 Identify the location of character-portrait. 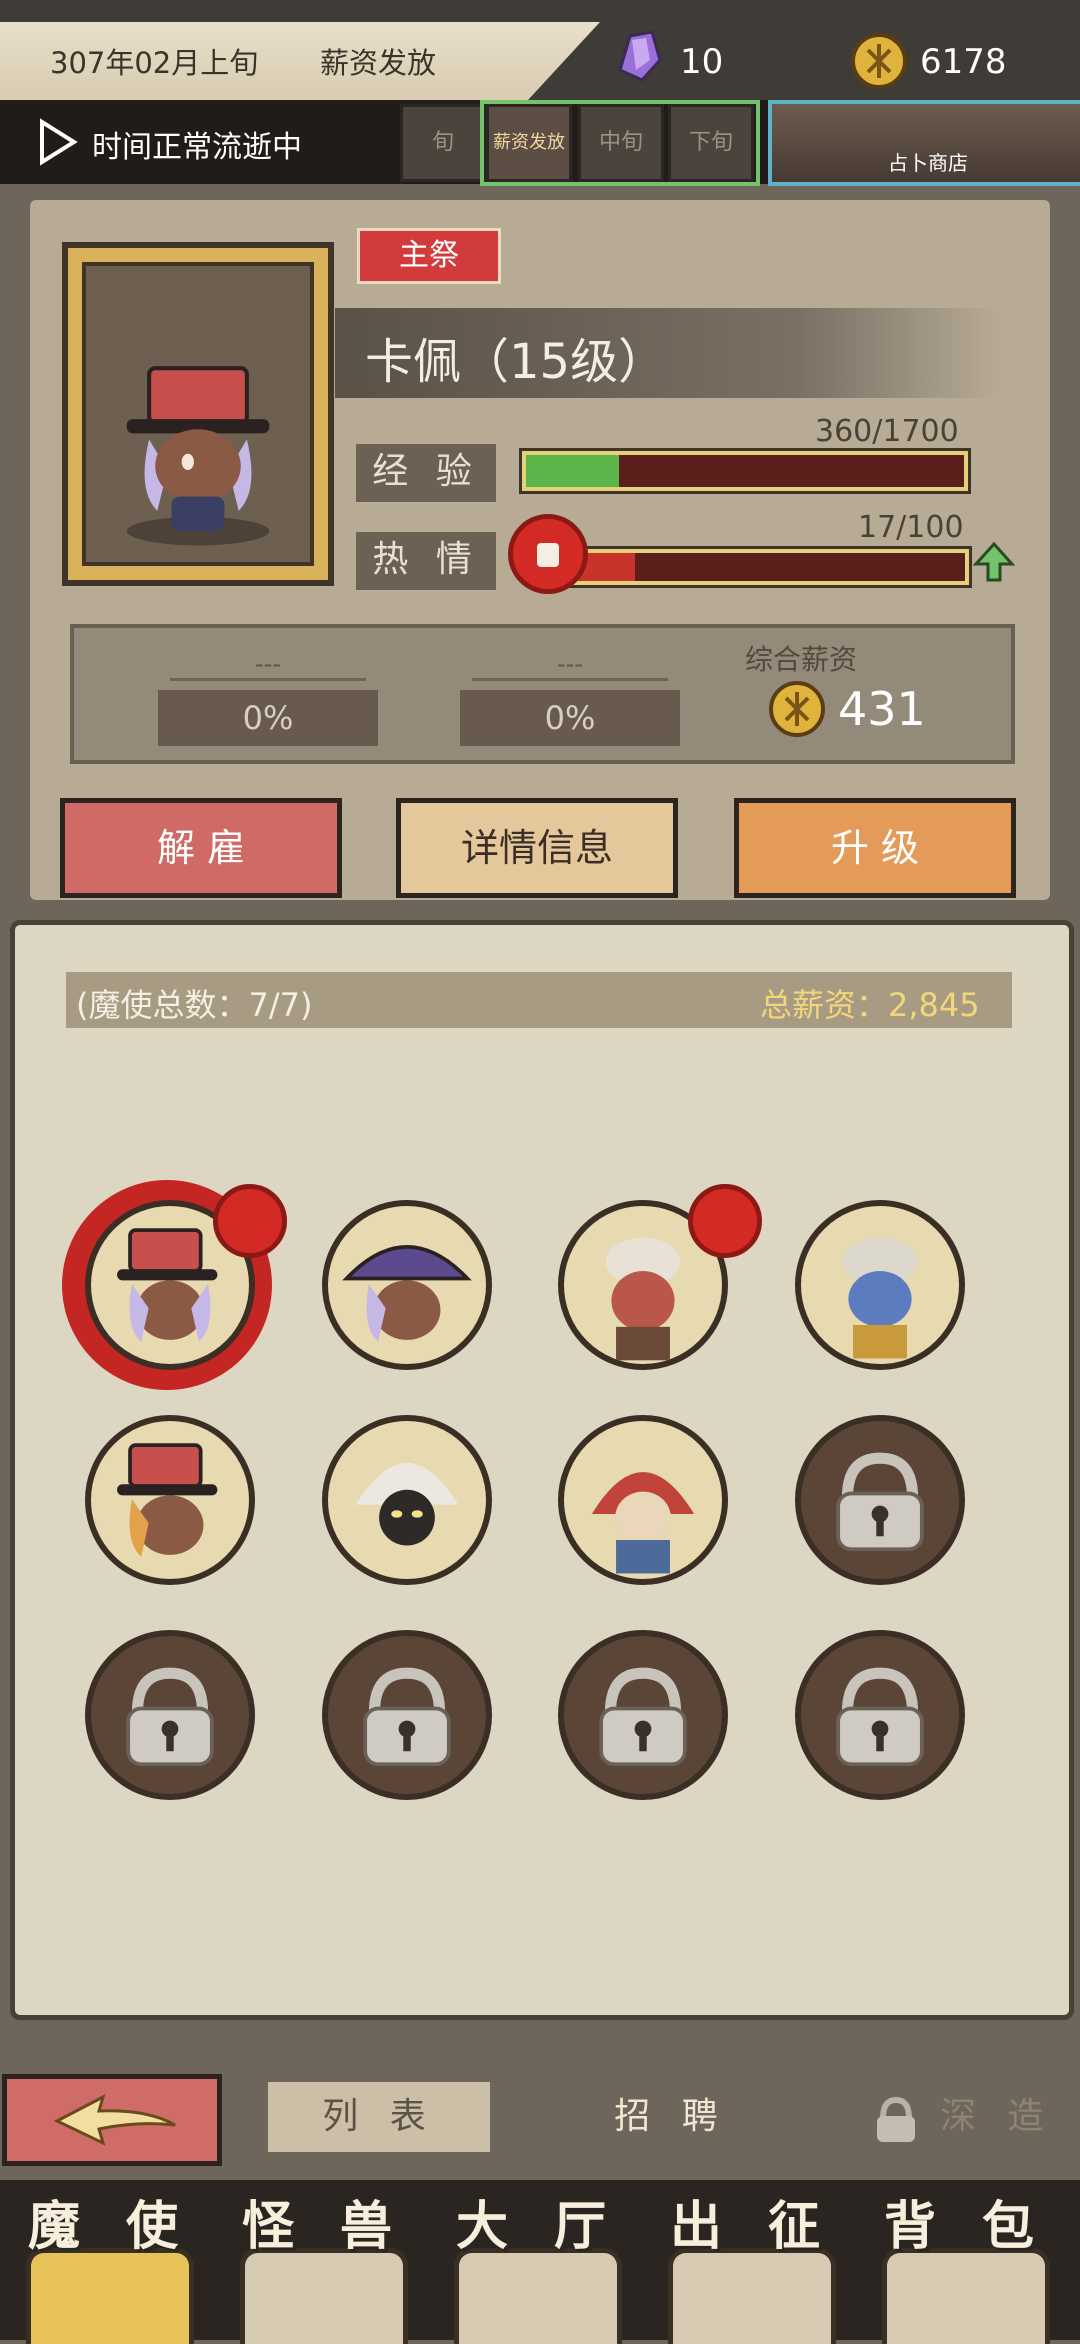
(198, 414).